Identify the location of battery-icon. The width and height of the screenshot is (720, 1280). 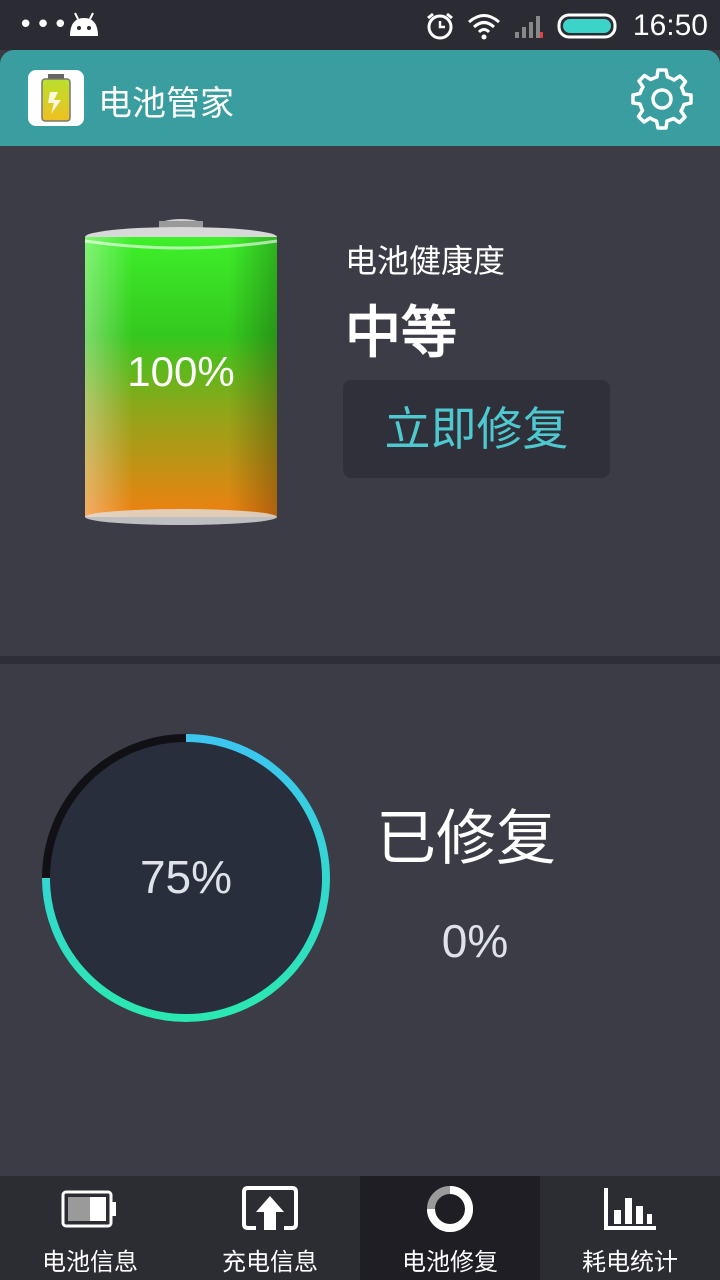
(587, 26).